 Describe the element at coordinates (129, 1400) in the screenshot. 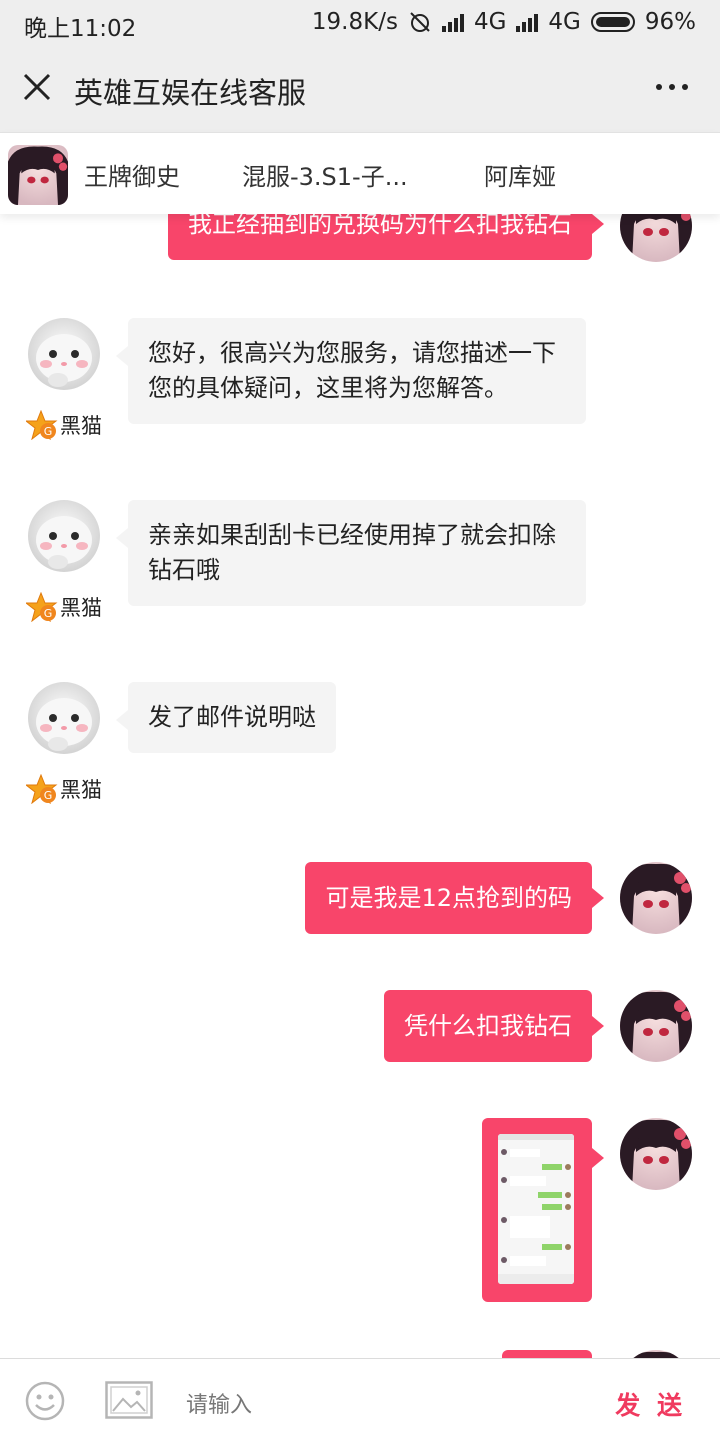

I see `image-icon` at that location.